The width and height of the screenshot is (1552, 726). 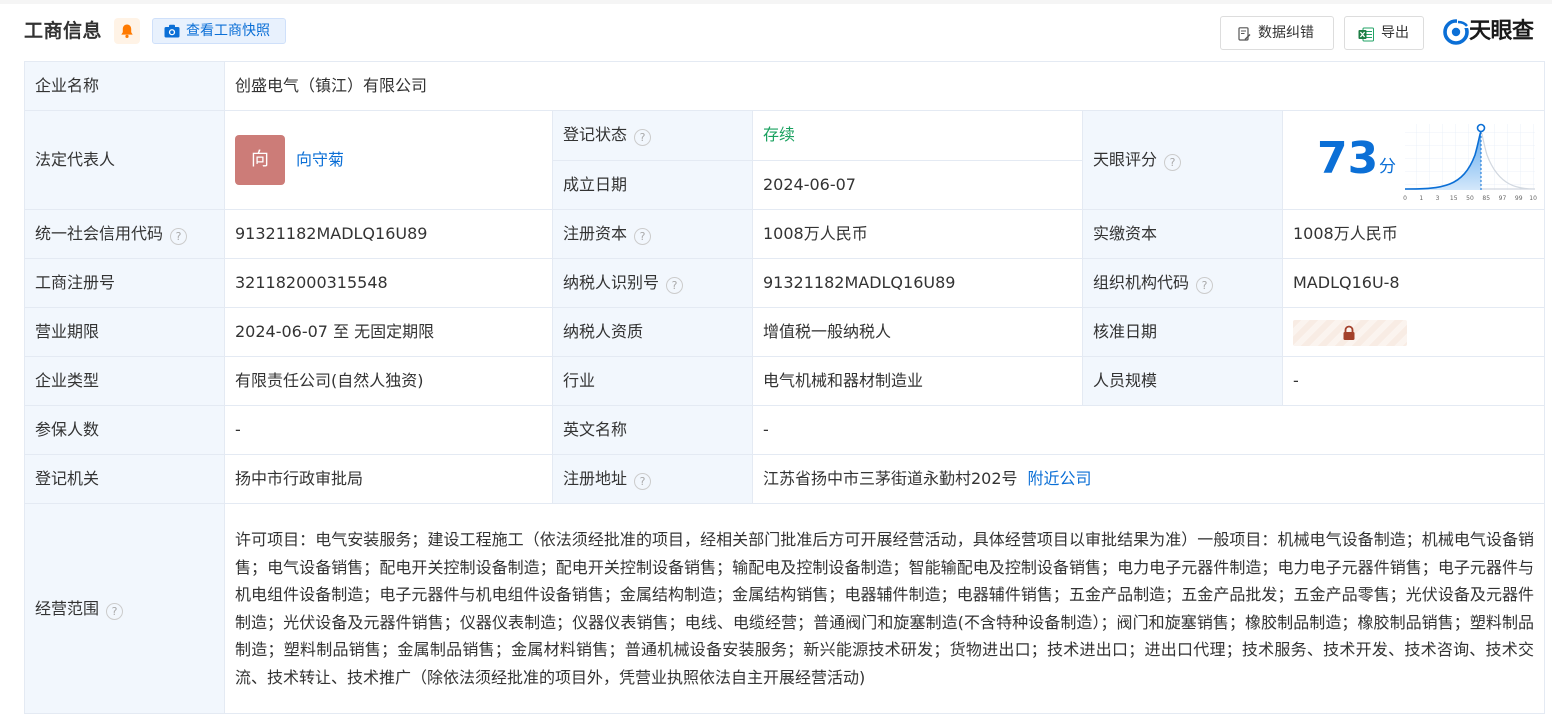 What do you see at coordinates (1348, 158) in the screenshot?
I see `score-value: 73` at bounding box center [1348, 158].